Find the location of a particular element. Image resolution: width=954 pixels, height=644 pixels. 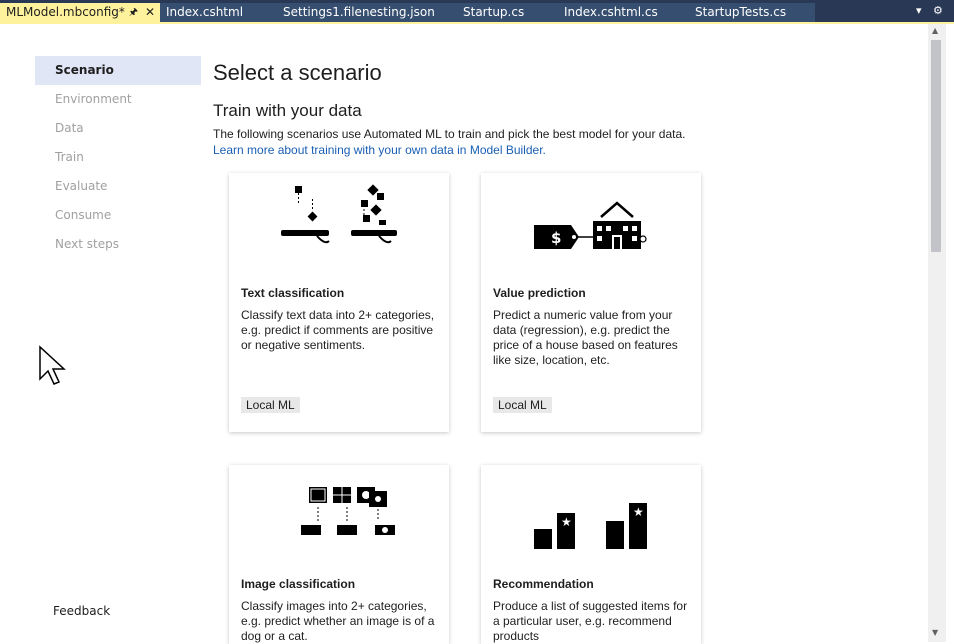

tab-label: Settings1.filenesting.json is located at coordinates (359, 12).